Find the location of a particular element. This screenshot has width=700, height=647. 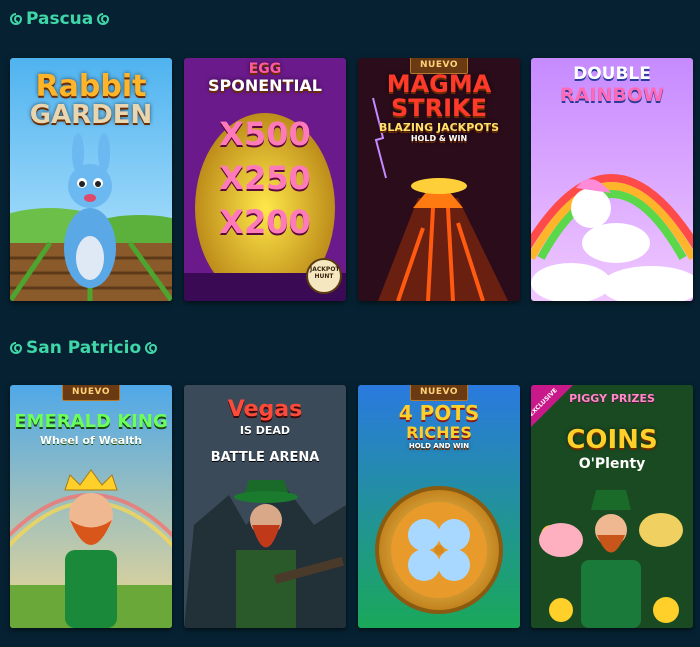

game-title-line2: RICHES is located at coordinates (439, 432).